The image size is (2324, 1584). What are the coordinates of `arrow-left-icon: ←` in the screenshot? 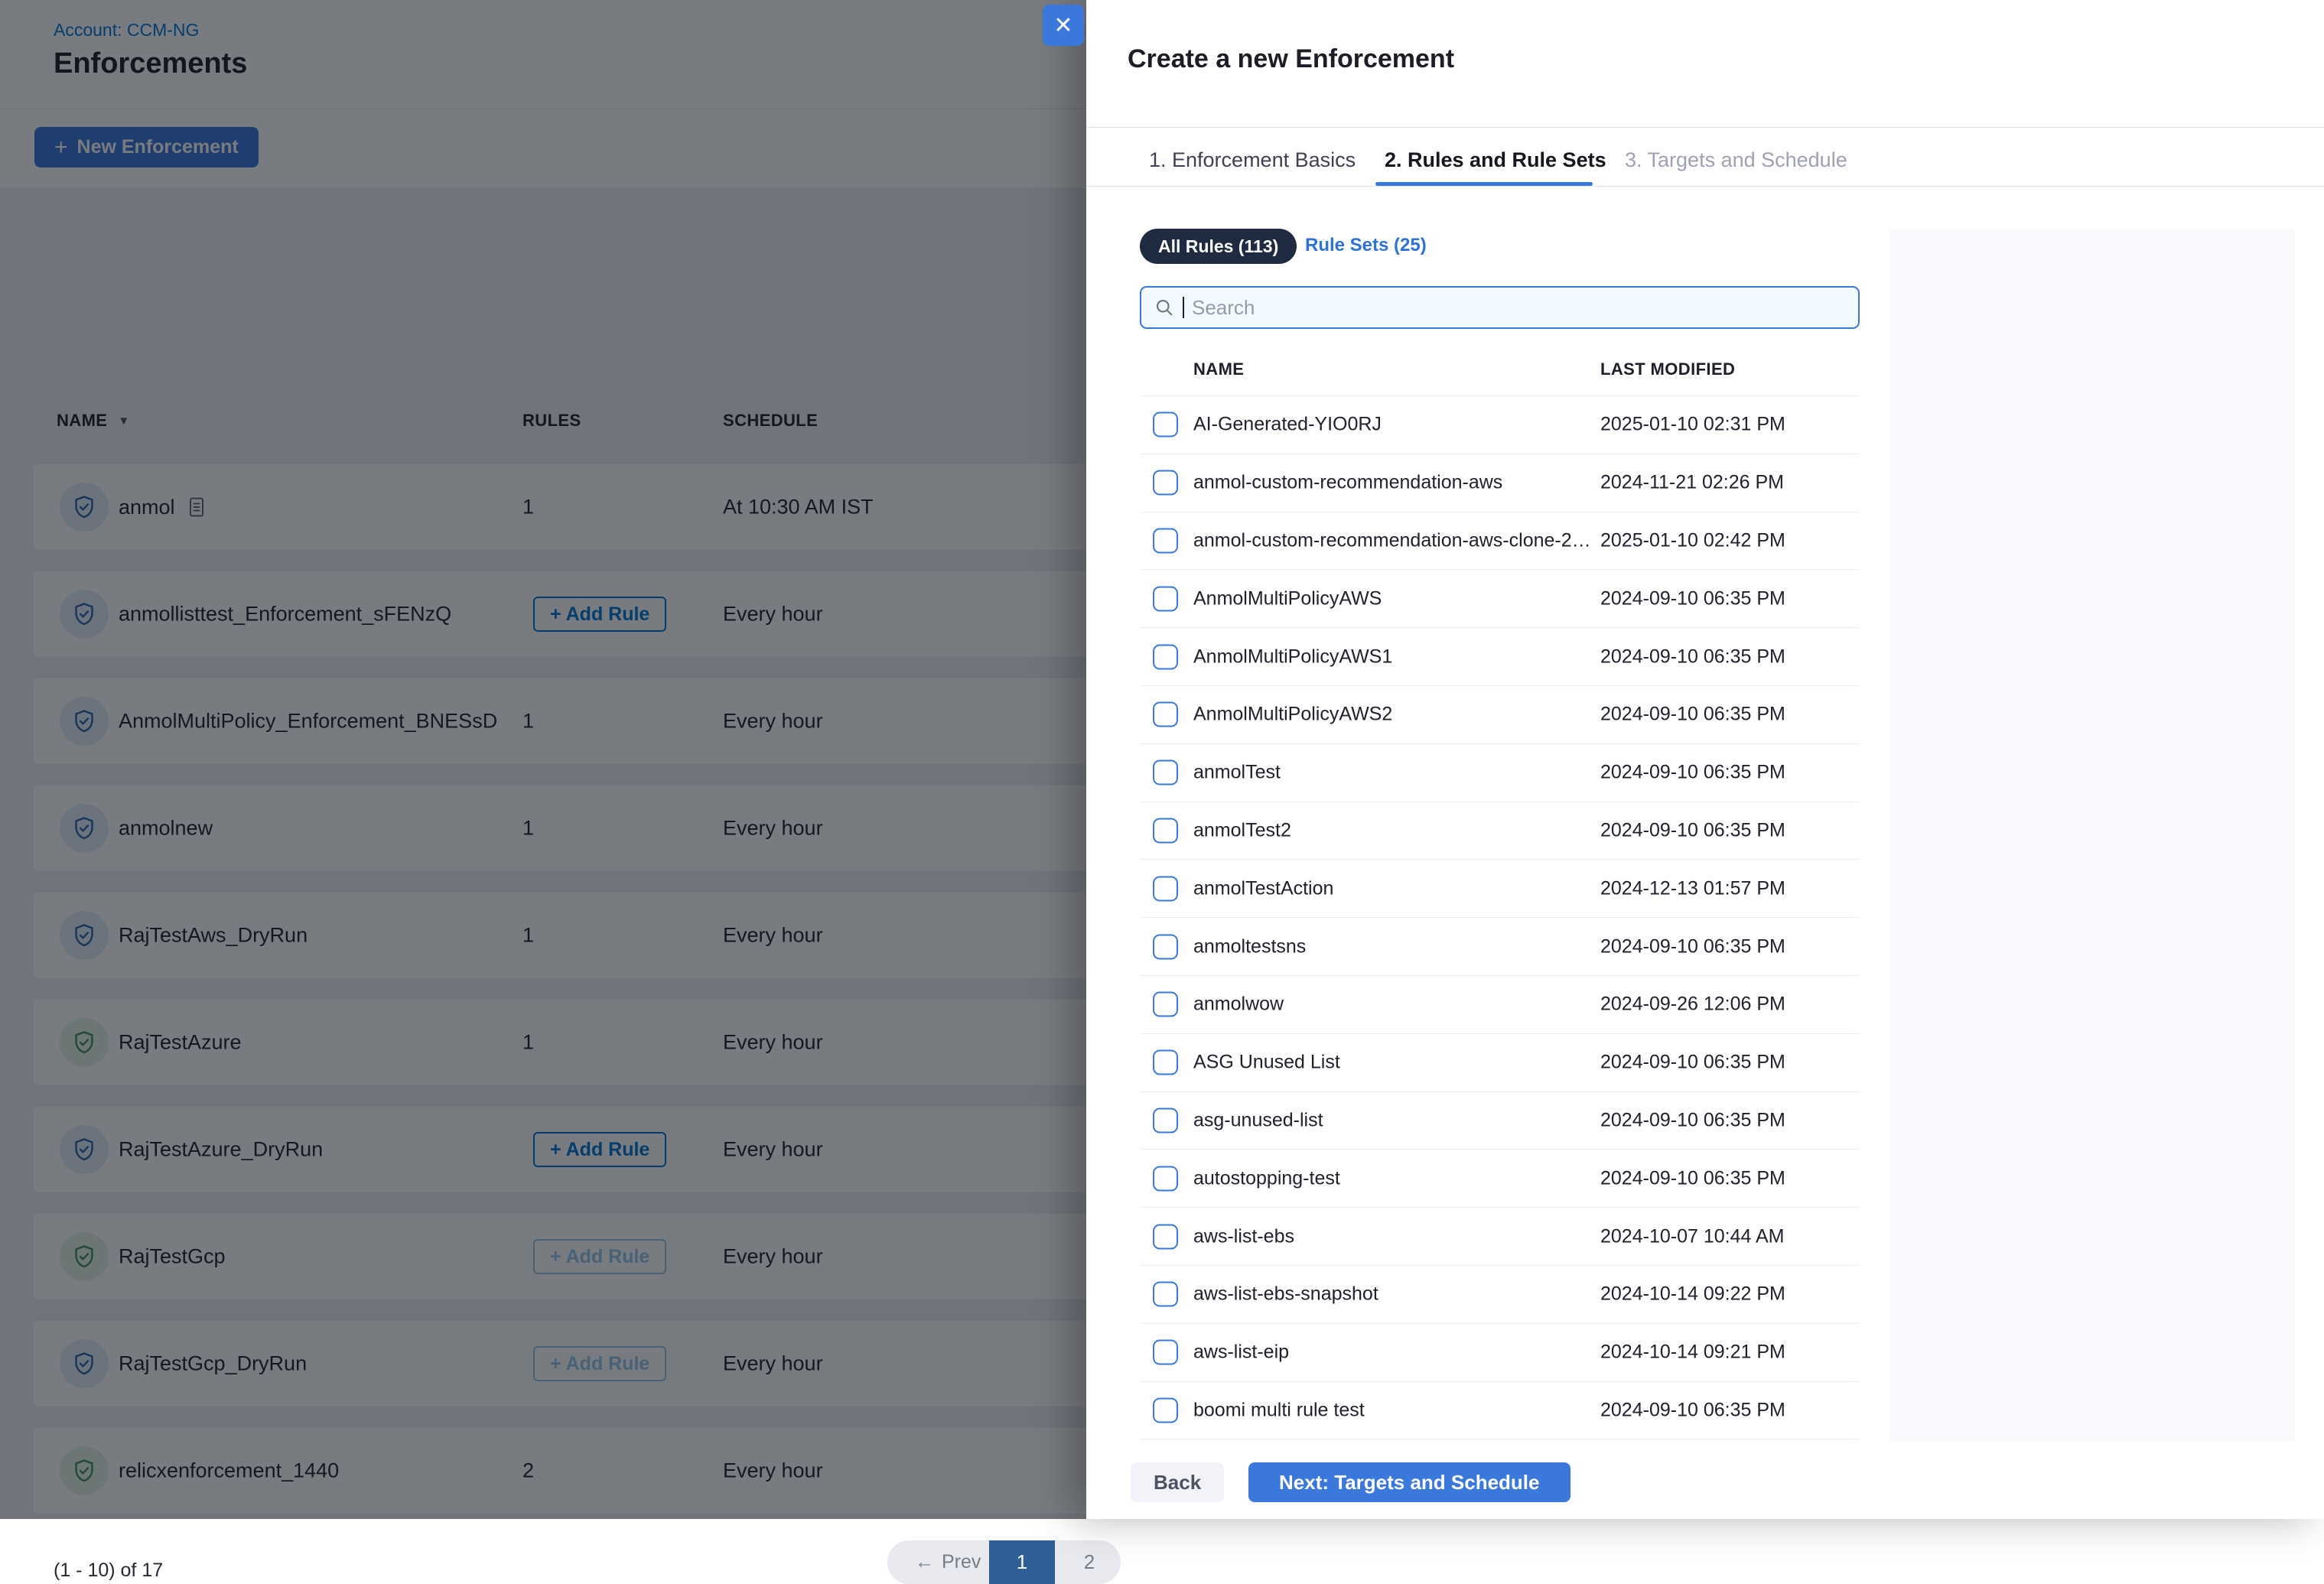 It's located at (925, 1562).